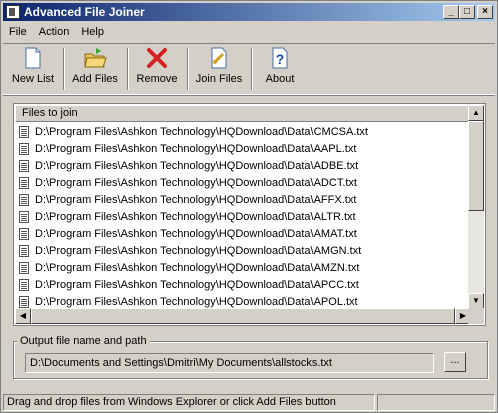 This screenshot has width=498, height=413. Describe the element at coordinates (18, 32) in the screenshot. I see `menu-file: File` at that location.